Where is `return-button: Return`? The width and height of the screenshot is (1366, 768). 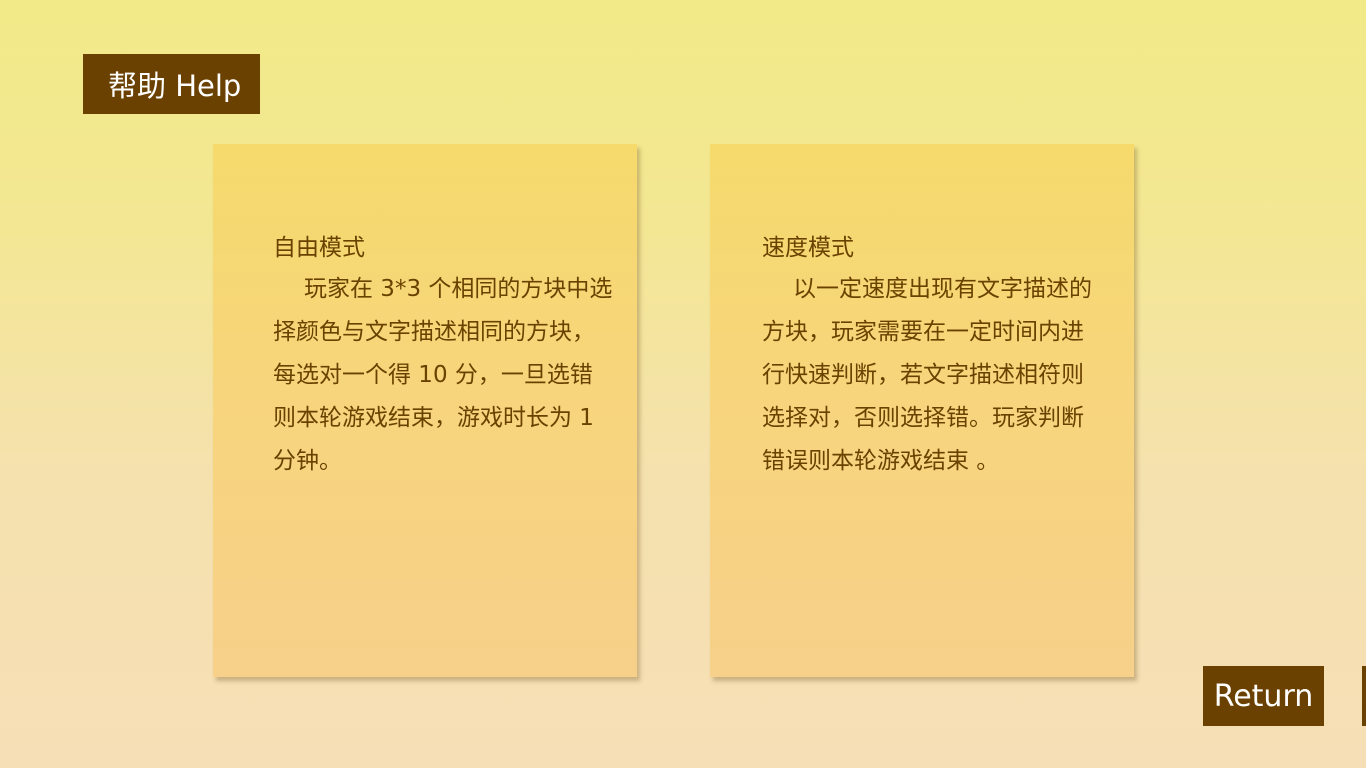
return-button: Return is located at coordinates (1263, 696).